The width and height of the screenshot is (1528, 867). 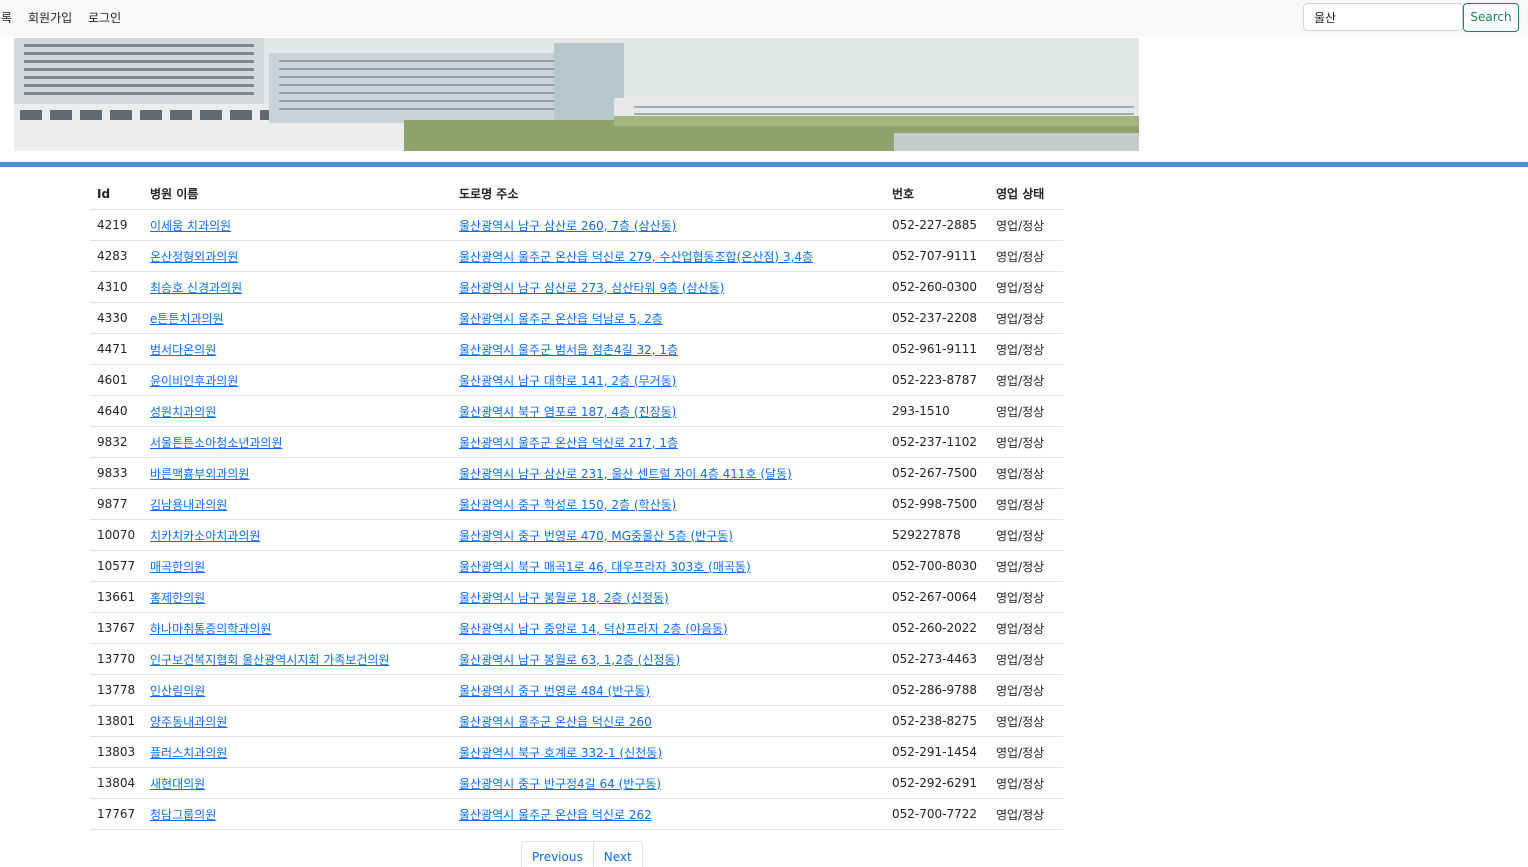 What do you see at coordinates (194, 257) in the screenshot?
I see `hospital-name-link: 온산정형외과의원` at bounding box center [194, 257].